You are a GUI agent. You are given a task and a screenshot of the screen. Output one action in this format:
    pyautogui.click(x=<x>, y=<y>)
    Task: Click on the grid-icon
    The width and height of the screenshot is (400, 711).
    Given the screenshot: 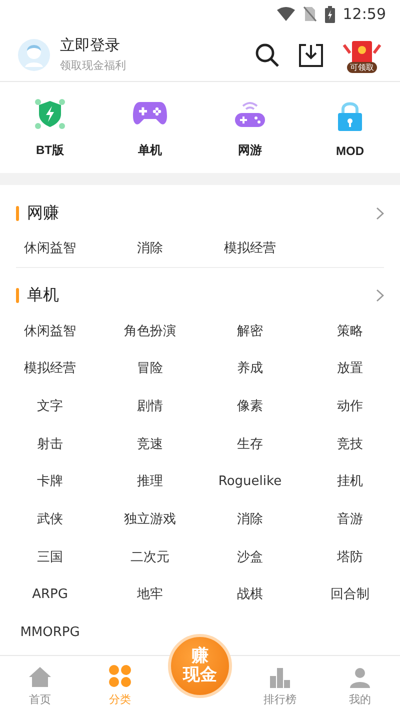 What is the action you would take?
    pyautogui.click(x=120, y=676)
    